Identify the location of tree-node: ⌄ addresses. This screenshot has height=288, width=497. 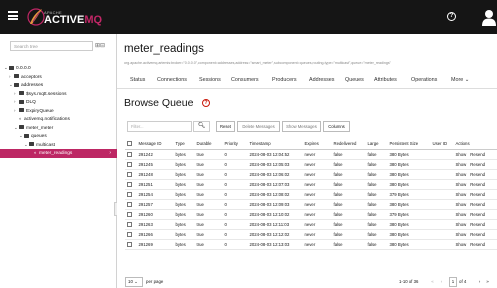
(58, 85).